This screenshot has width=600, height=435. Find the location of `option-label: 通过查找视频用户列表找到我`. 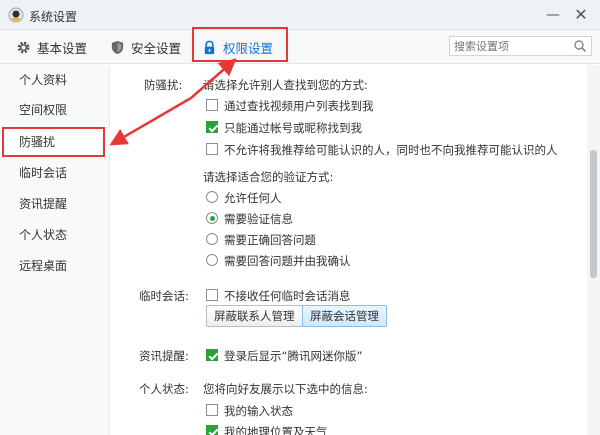

option-label: 通过查找视频用户列表找到我 is located at coordinates (299, 106).